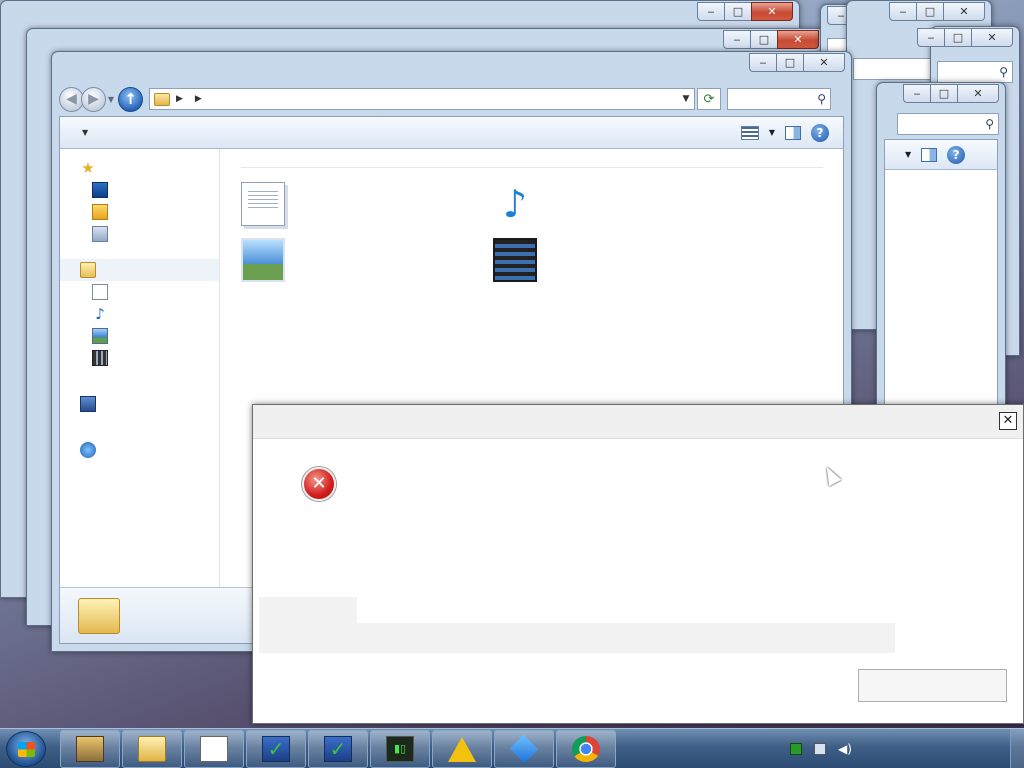  What do you see at coordinates (619, 260) in the screenshot?
I see `library-videos` at bounding box center [619, 260].